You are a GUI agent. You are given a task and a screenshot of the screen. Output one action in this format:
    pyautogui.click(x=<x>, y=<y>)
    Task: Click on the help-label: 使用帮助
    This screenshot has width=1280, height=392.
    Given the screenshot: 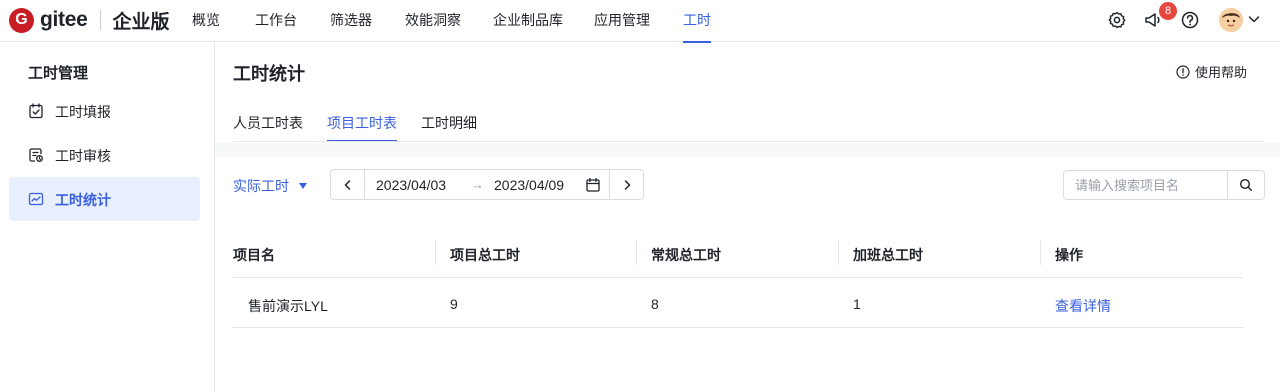 What is the action you would take?
    pyautogui.click(x=1221, y=72)
    